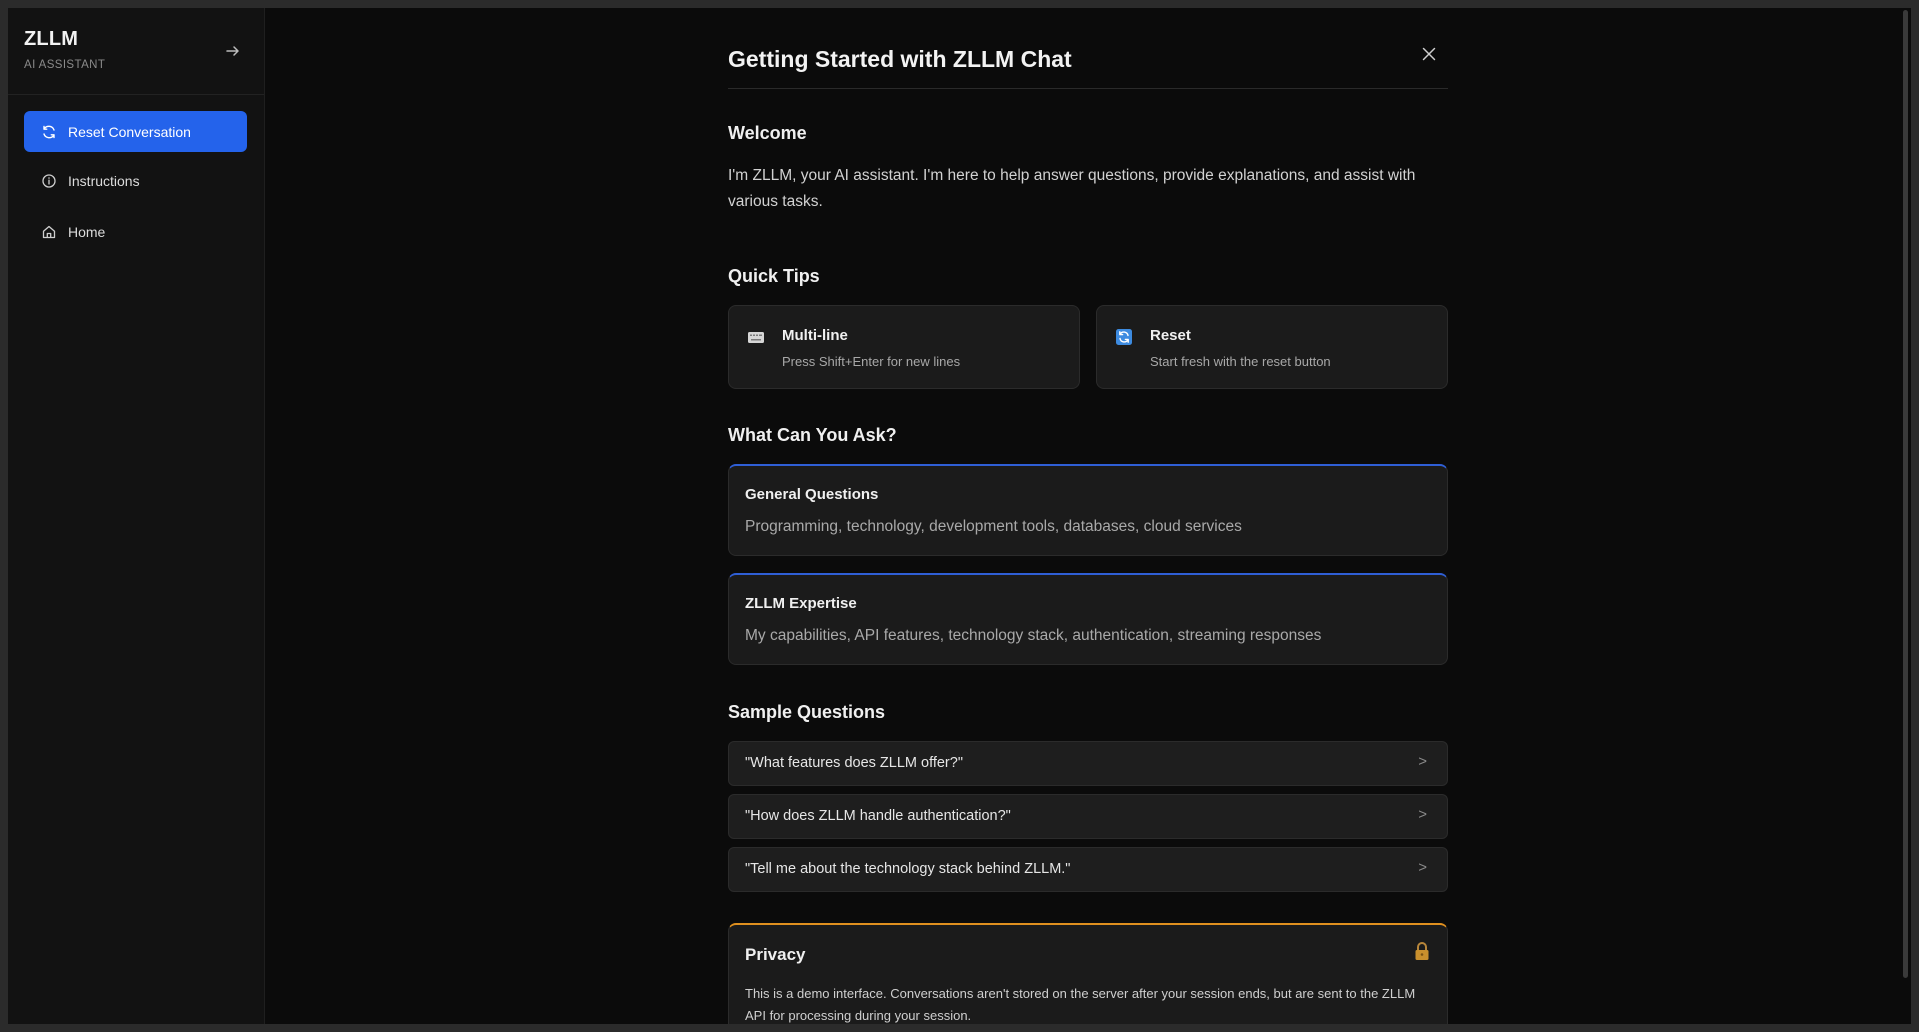 Image resolution: width=1919 pixels, height=1032 pixels. I want to click on brand-title: ZLLM, so click(51, 39).